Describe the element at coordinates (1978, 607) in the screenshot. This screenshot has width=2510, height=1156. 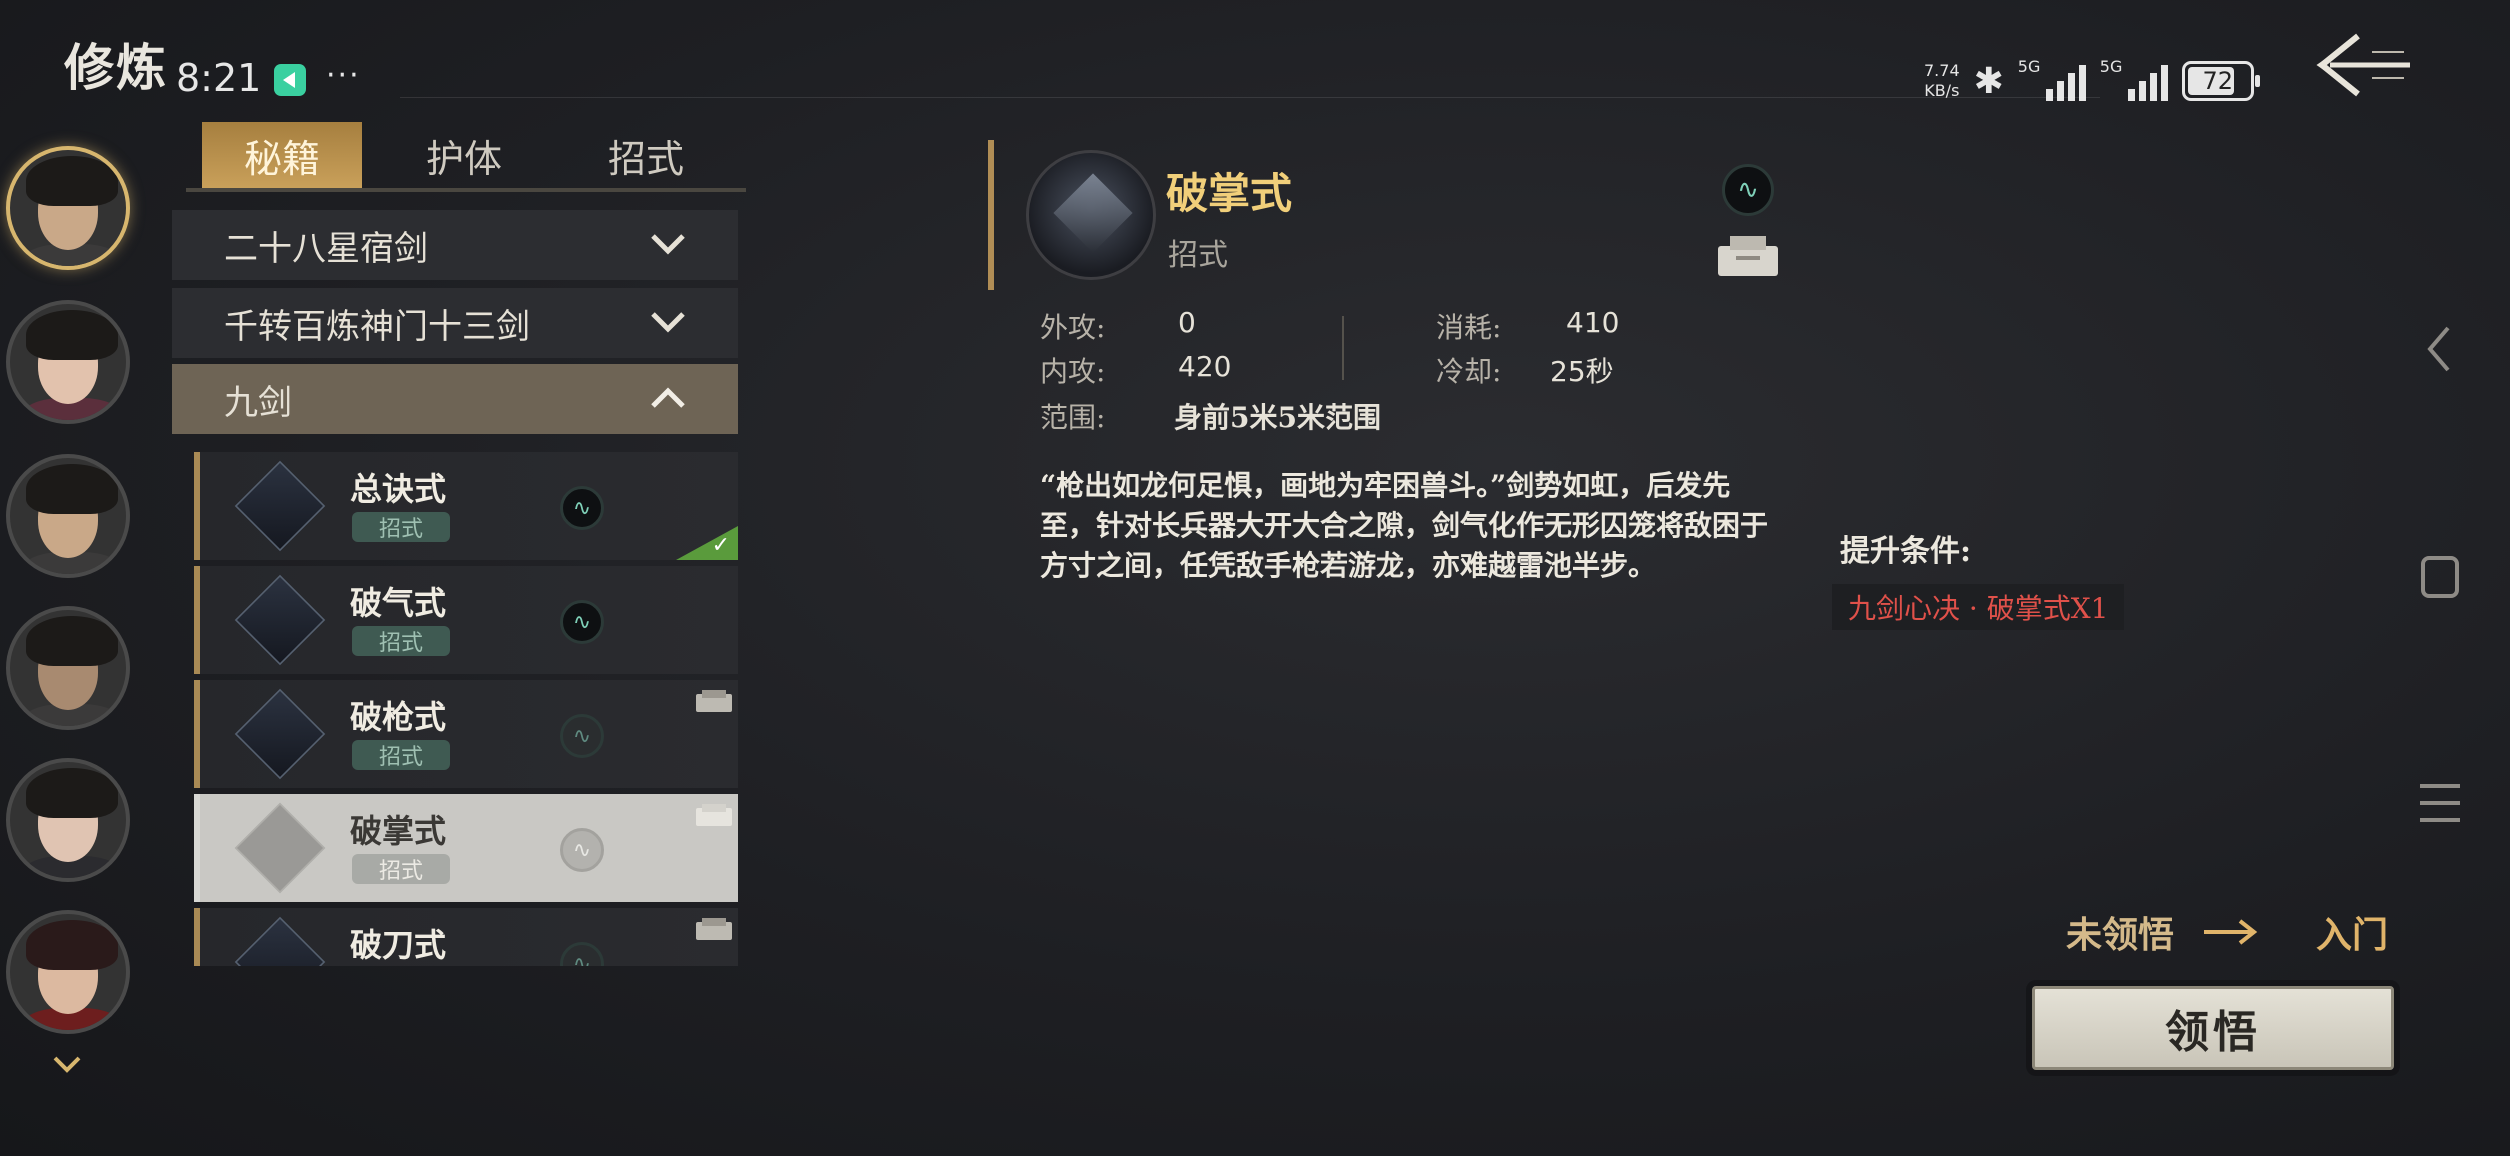
I see `upgrade-requirement: 九剑心决 · 破掌式X1` at that location.